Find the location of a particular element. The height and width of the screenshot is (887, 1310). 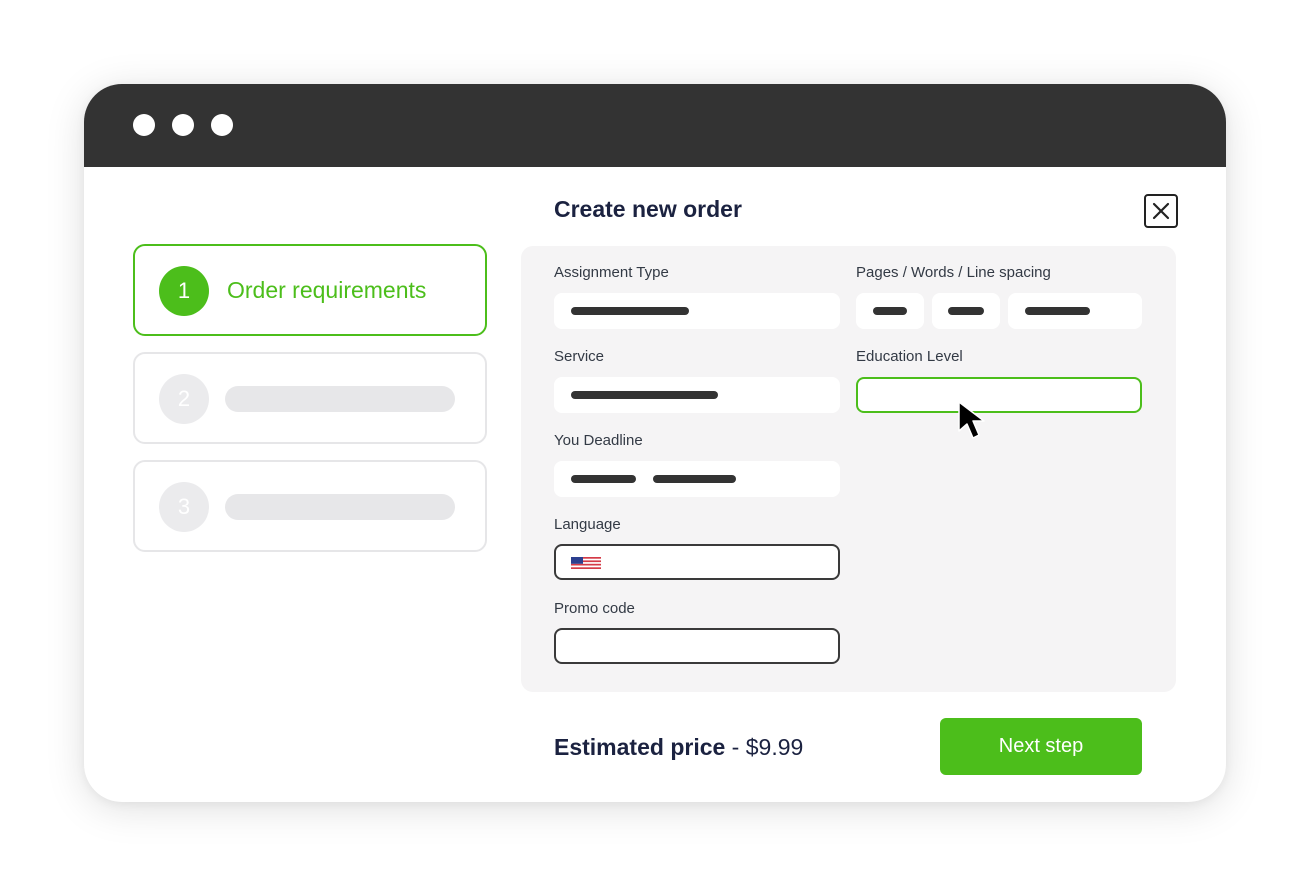

pages-words-spacing-label: Pages / Words / Line spacing is located at coordinates (953, 272).